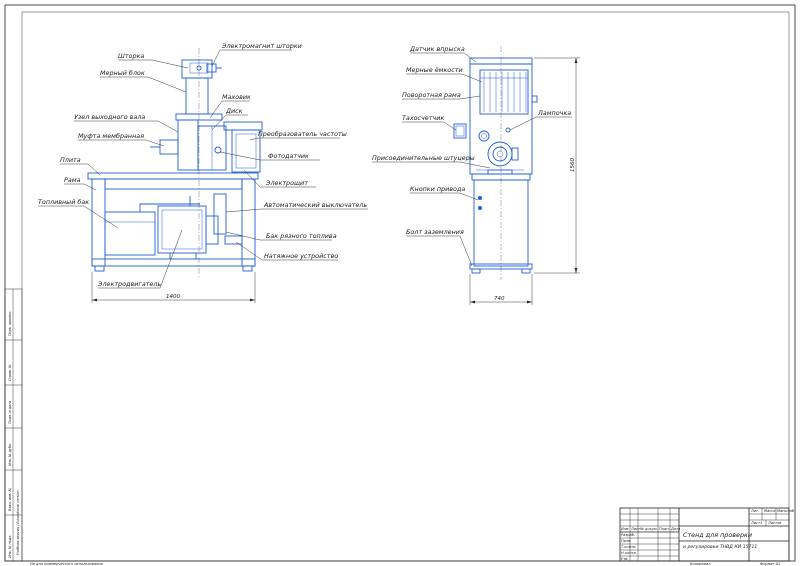  Describe the element at coordinates (423, 118) in the screenshot. I see `label-takhoschetchik: Тахосчетчик` at that location.